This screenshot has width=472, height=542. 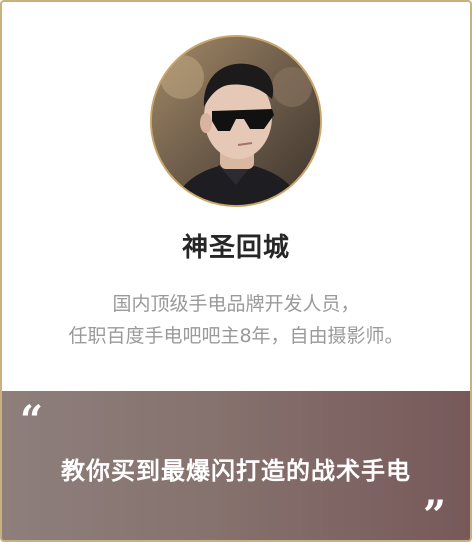 I want to click on open-quote-icon: “, so click(x=32, y=420).